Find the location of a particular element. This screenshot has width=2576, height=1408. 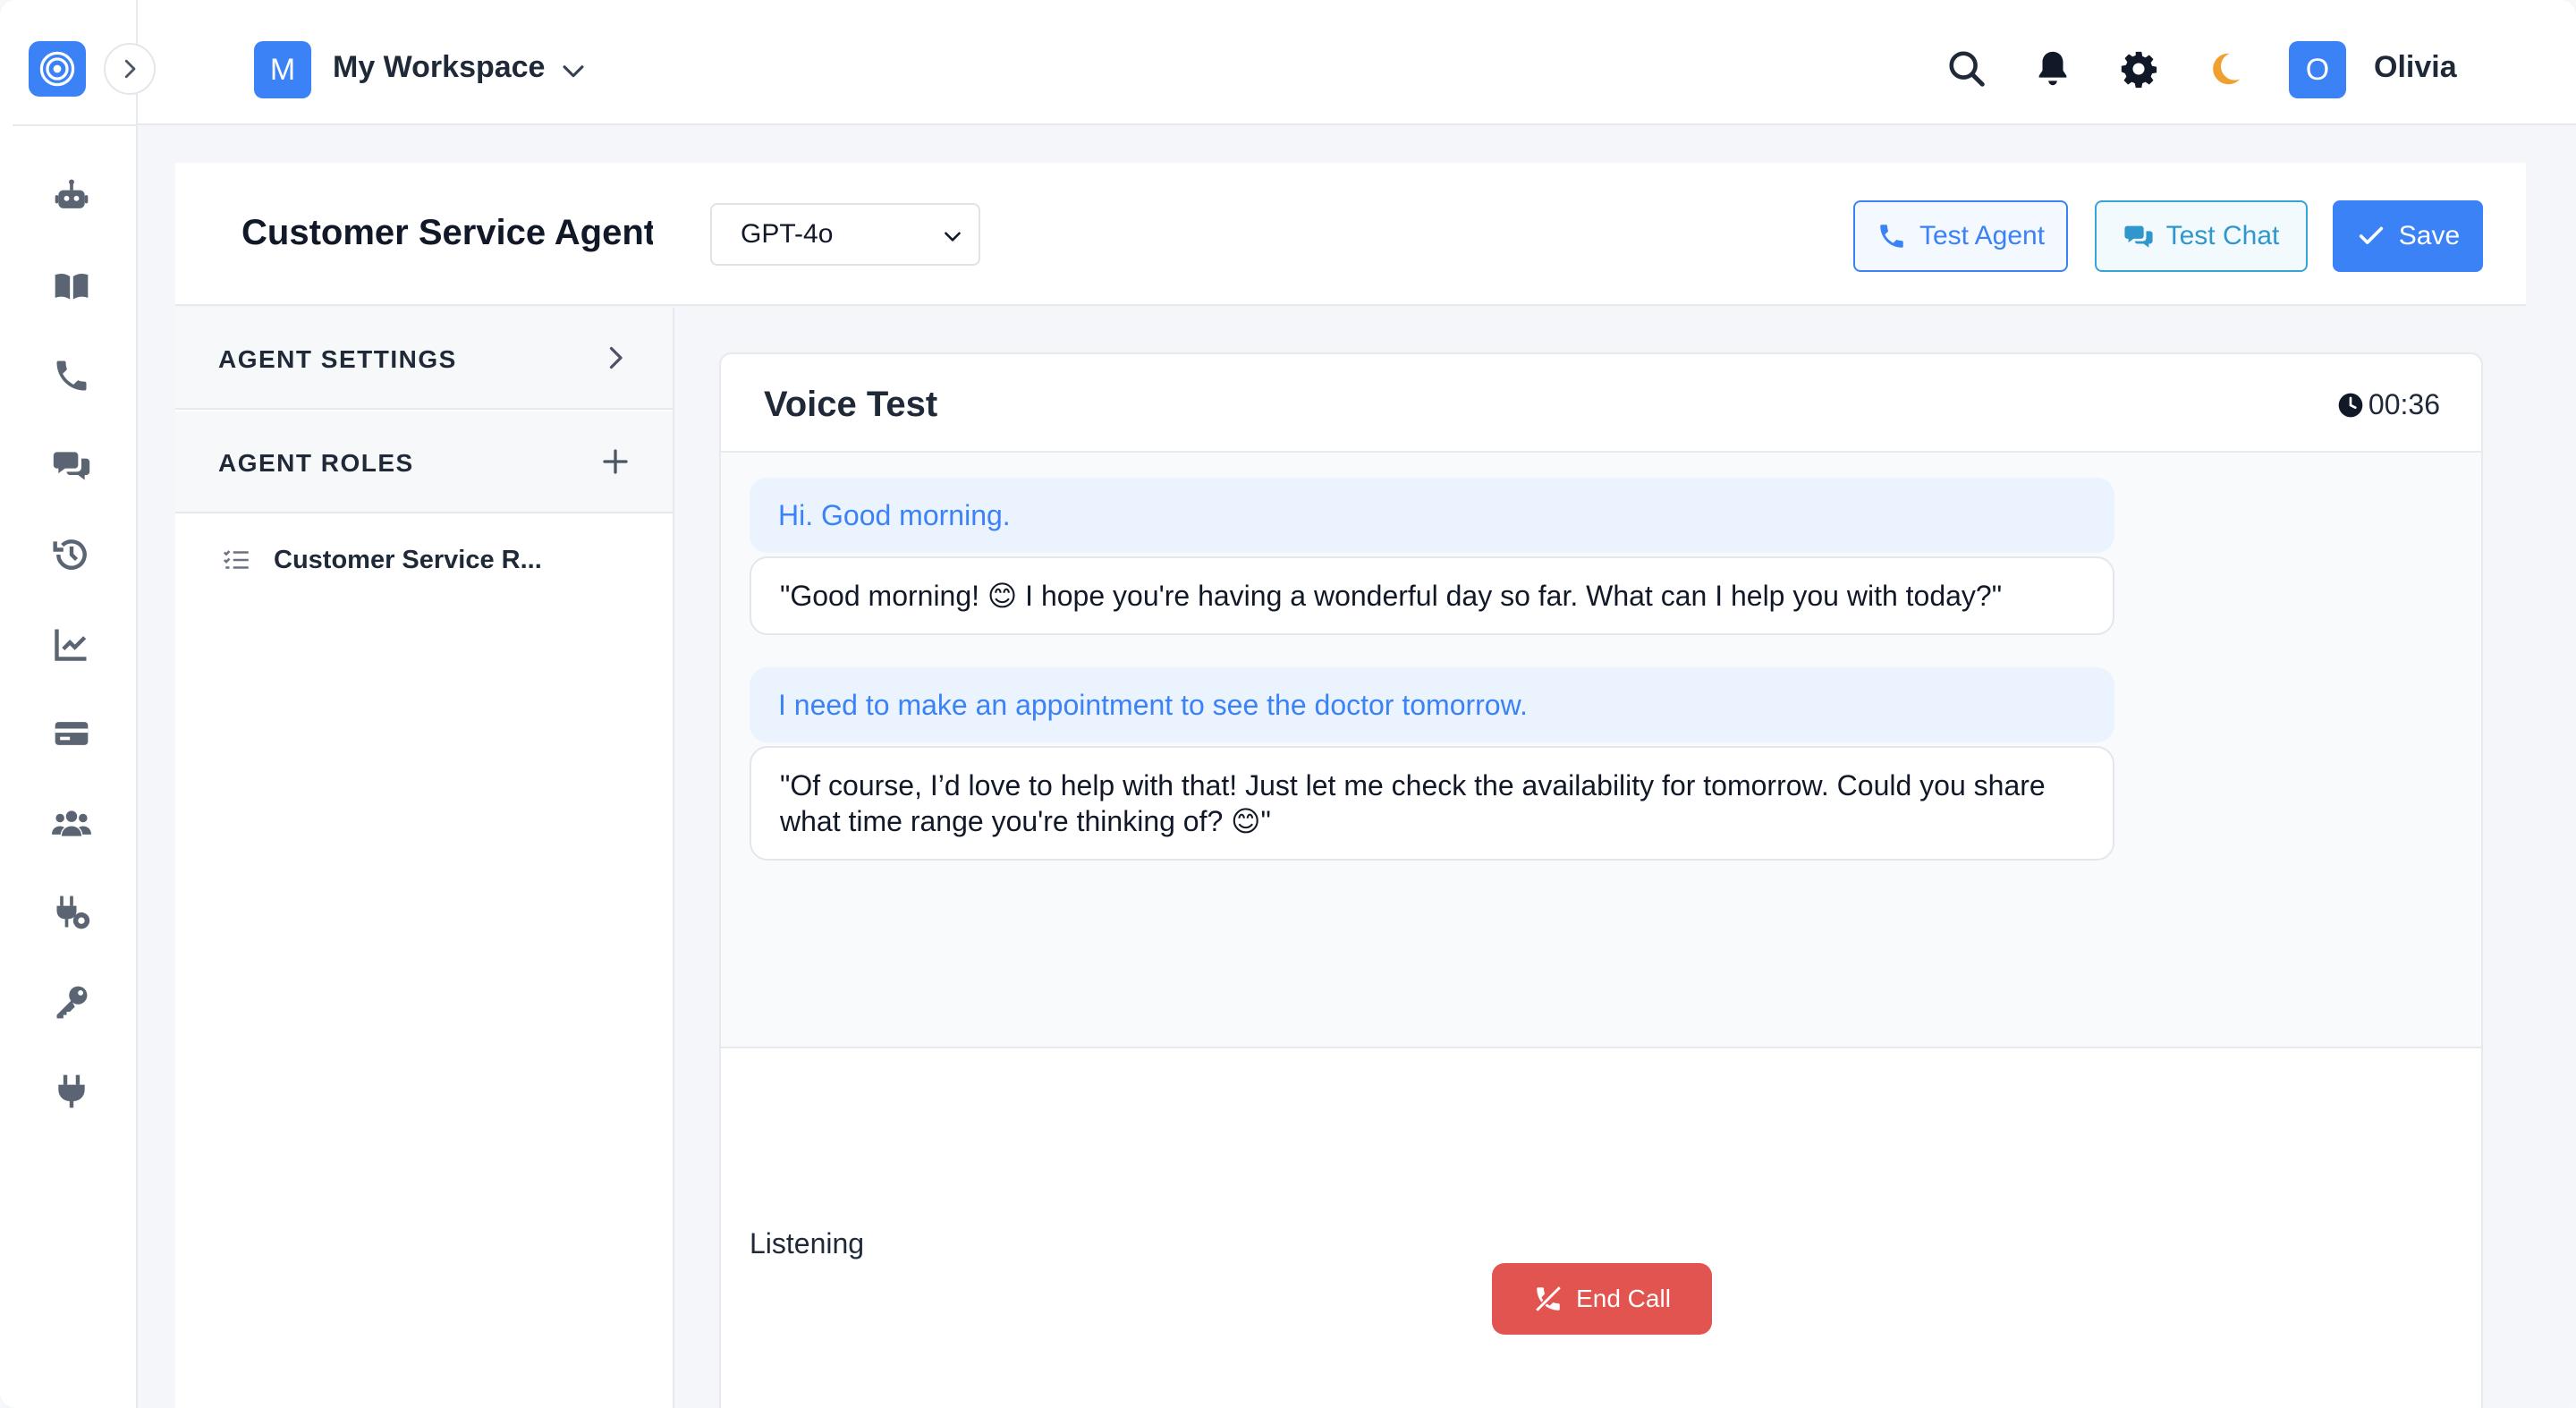

rail-item-plugins is located at coordinates (71, 1091).